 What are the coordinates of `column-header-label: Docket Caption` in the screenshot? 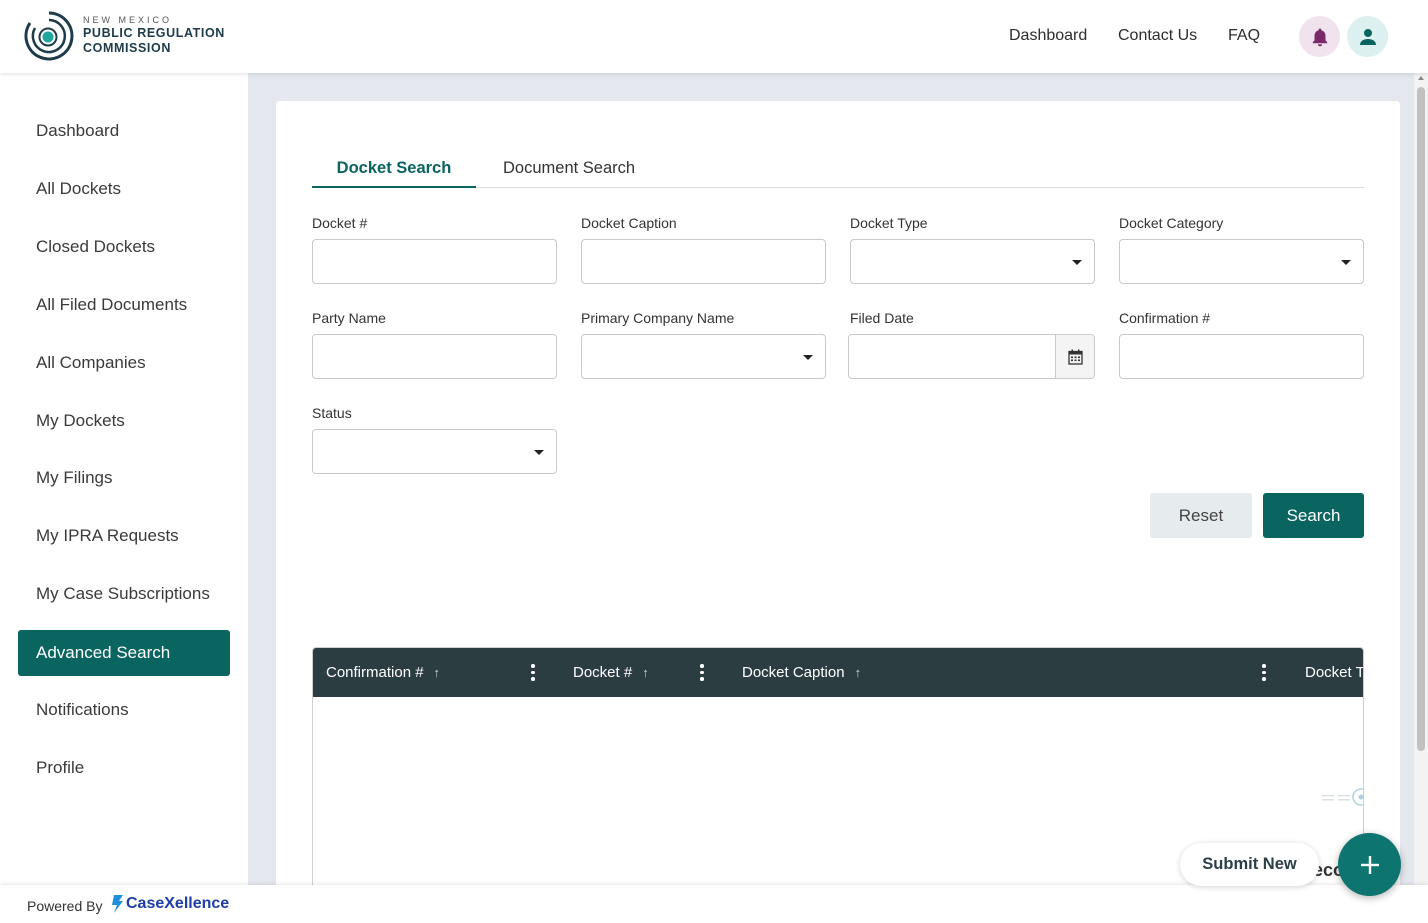 It's located at (793, 672).